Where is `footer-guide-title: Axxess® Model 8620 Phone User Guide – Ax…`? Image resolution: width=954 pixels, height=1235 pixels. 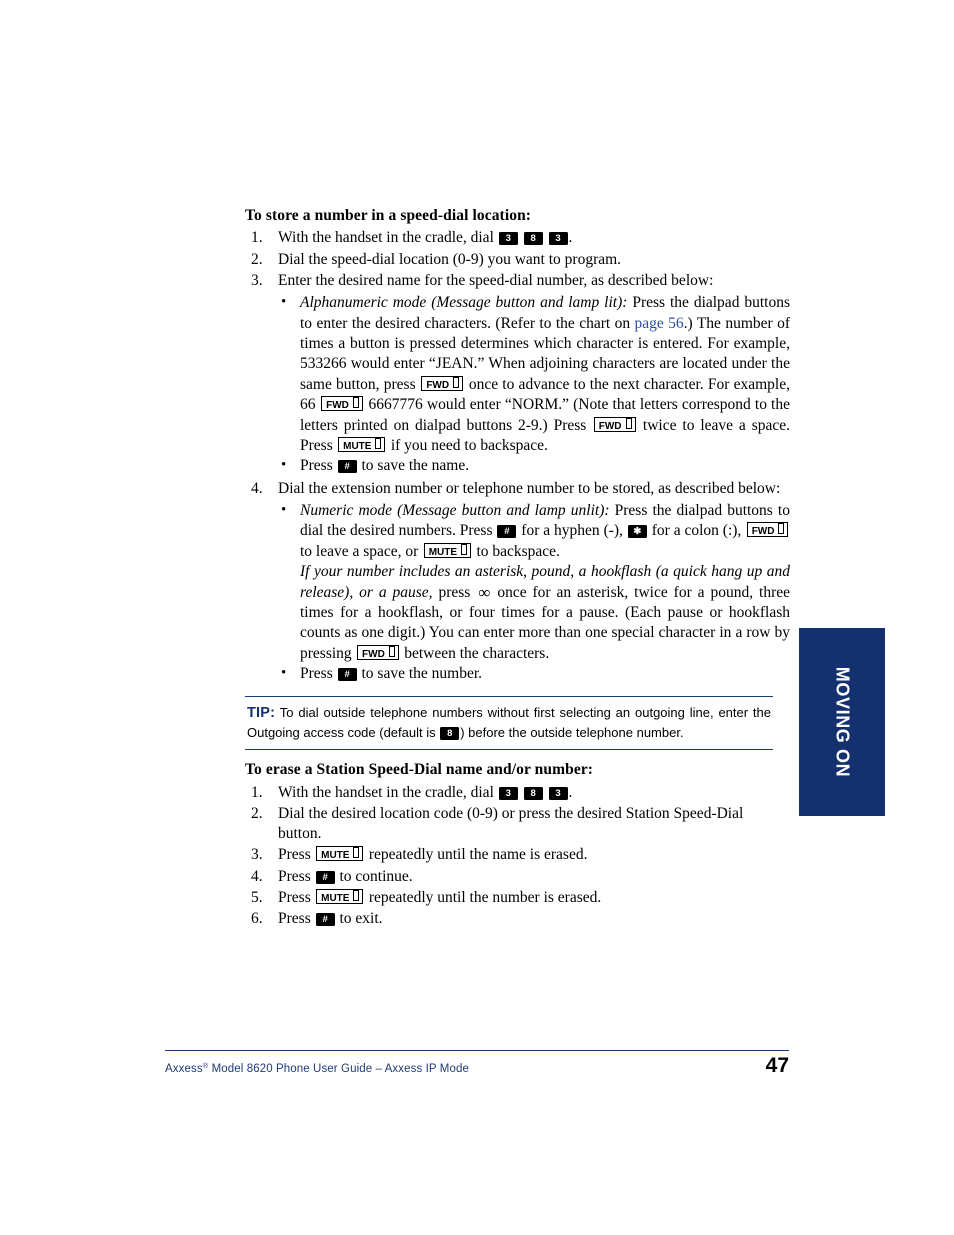 footer-guide-title: Axxess® Model 8620 Phone User Guide – Ax… is located at coordinates (317, 1068).